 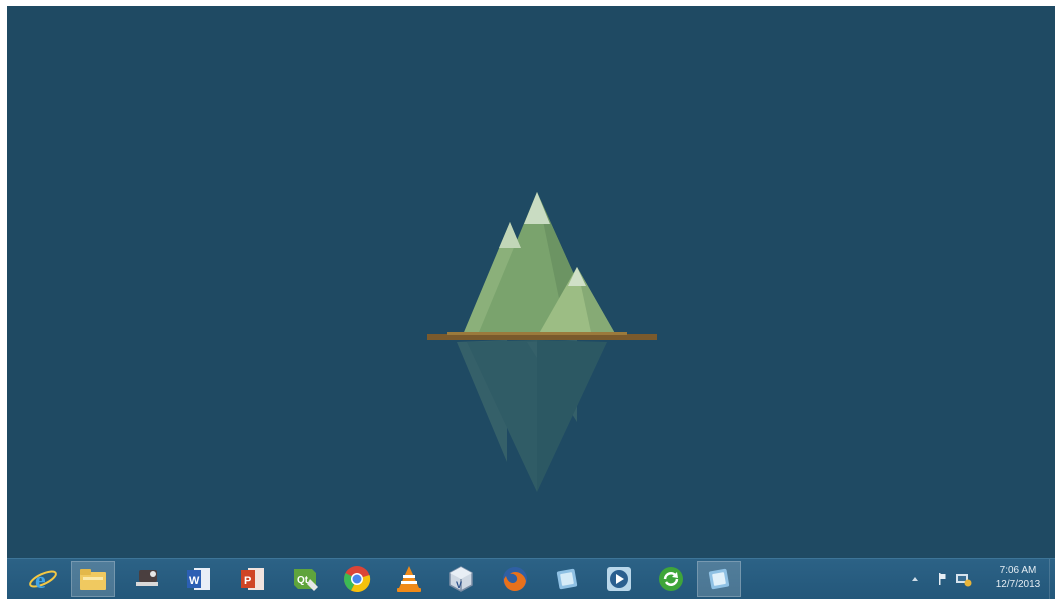 I want to click on wallpaper-mountain-art, so click(x=542, y=342).